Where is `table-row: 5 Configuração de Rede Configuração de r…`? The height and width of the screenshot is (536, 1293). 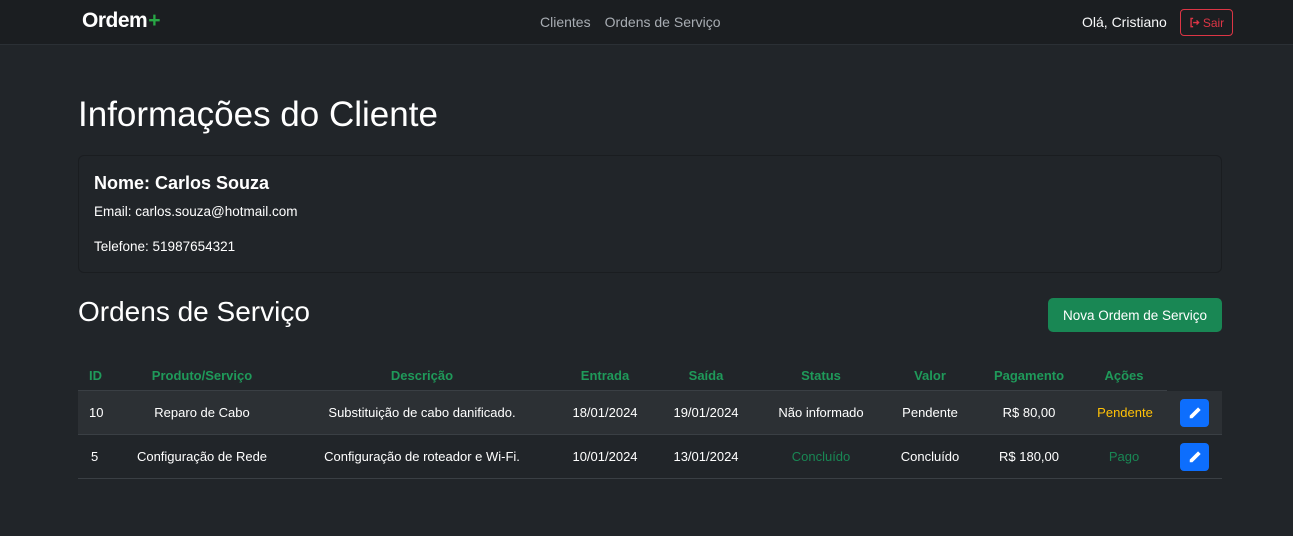
table-row: 5 Configuração de Rede Configuração de r… is located at coordinates (650, 457).